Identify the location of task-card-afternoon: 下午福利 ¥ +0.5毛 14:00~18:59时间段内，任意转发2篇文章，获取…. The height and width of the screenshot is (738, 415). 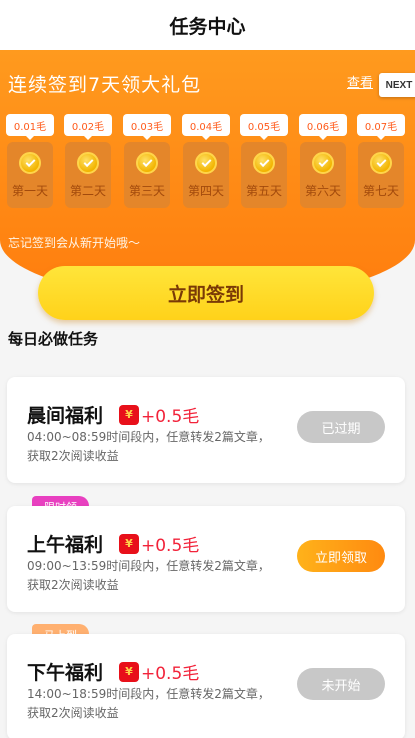
(206, 686).